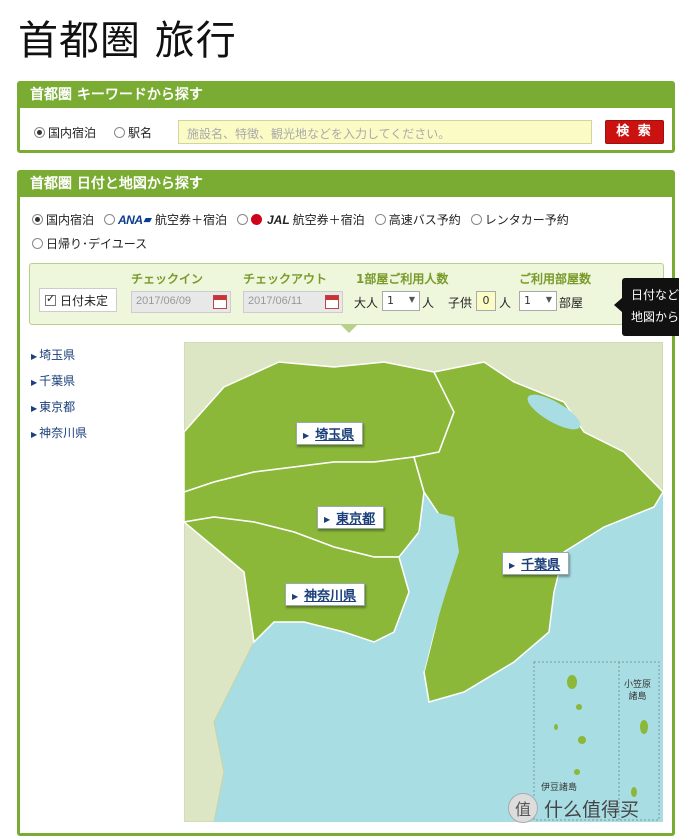 The width and height of the screenshot is (679, 839). I want to click on mode-jal-label: 航空券＋宿泊, so click(328, 220).